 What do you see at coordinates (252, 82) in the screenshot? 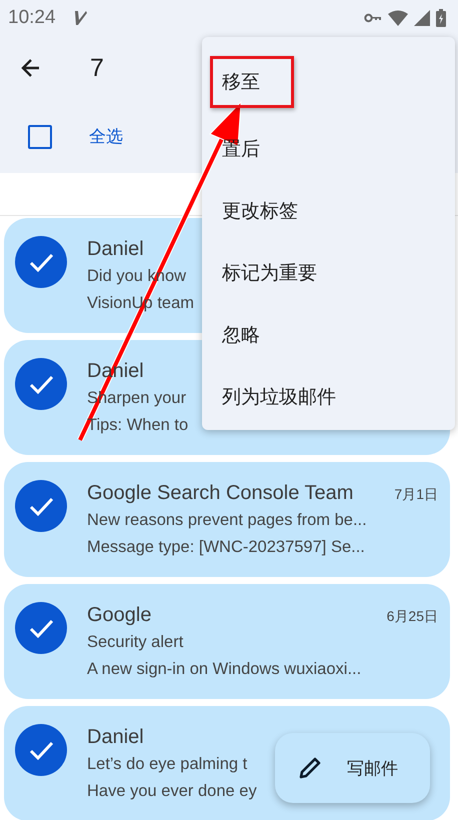
I see `menu-item: 移至` at bounding box center [252, 82].